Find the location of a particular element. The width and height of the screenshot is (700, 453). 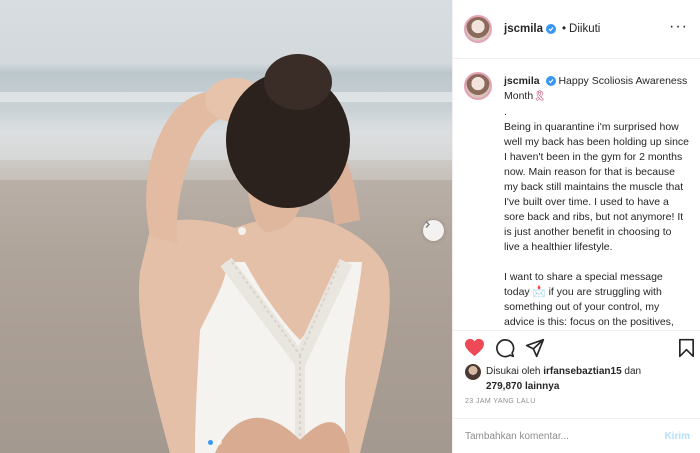

bookmark-icon is located at coordinates (686, 350).